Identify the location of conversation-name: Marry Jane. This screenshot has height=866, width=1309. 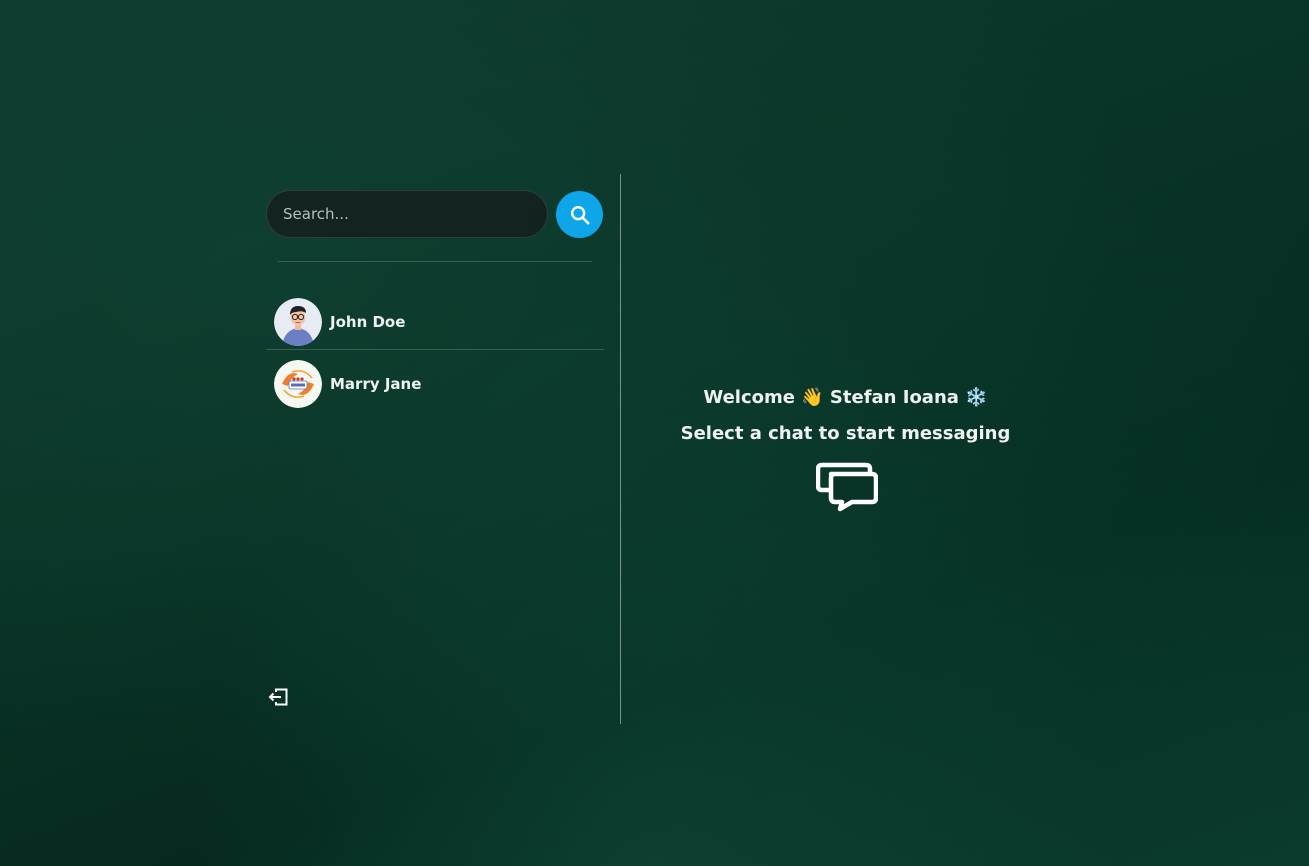
(376, 384).